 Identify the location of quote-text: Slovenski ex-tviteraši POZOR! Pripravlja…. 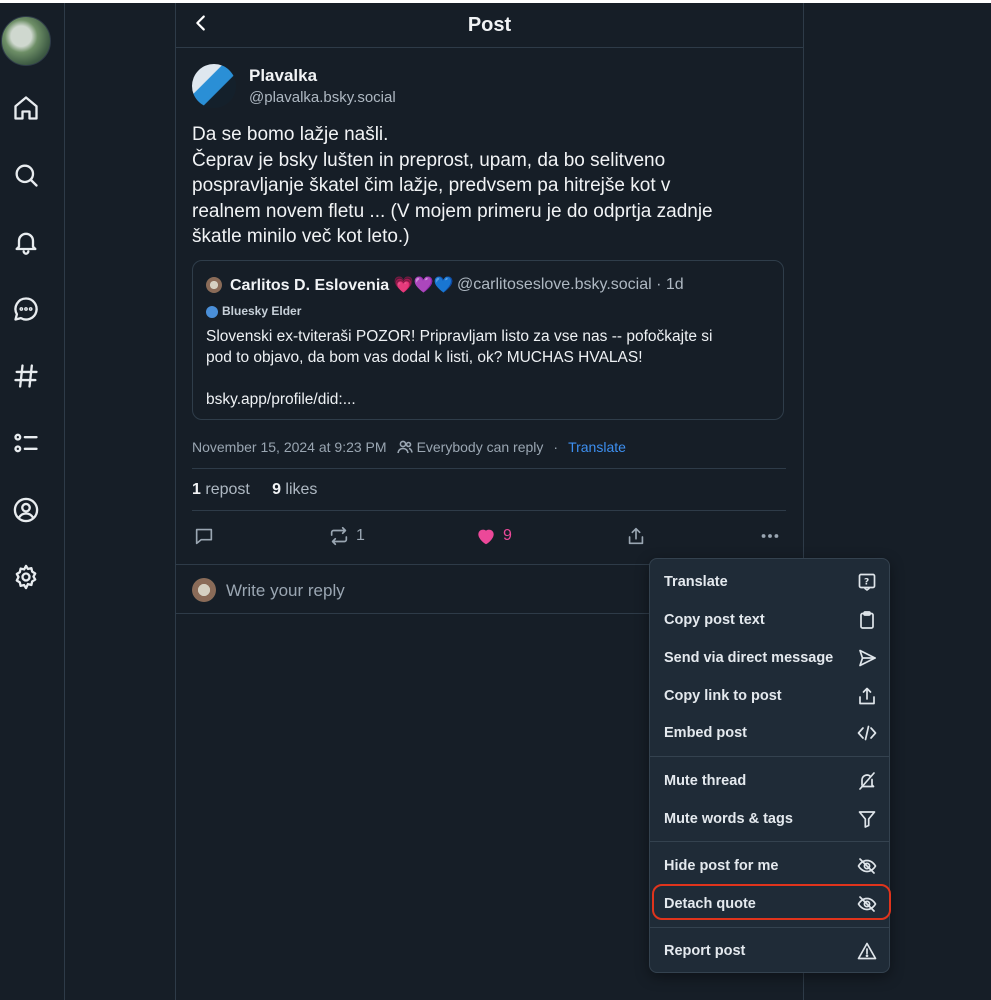
(491, 368).